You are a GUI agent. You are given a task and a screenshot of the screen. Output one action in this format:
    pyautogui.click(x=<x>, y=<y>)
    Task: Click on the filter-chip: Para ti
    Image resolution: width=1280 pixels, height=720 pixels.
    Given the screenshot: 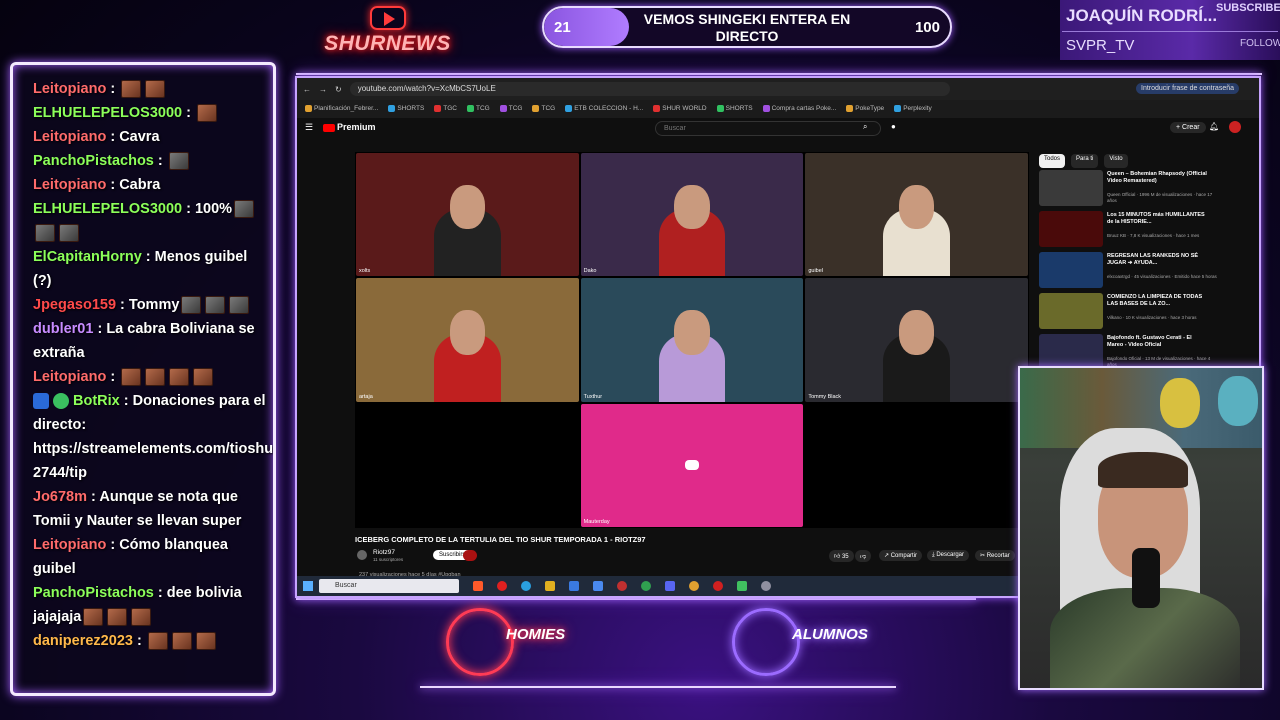 What is the action you would take?
    pyautogui.click(x=1085, y=161)
    